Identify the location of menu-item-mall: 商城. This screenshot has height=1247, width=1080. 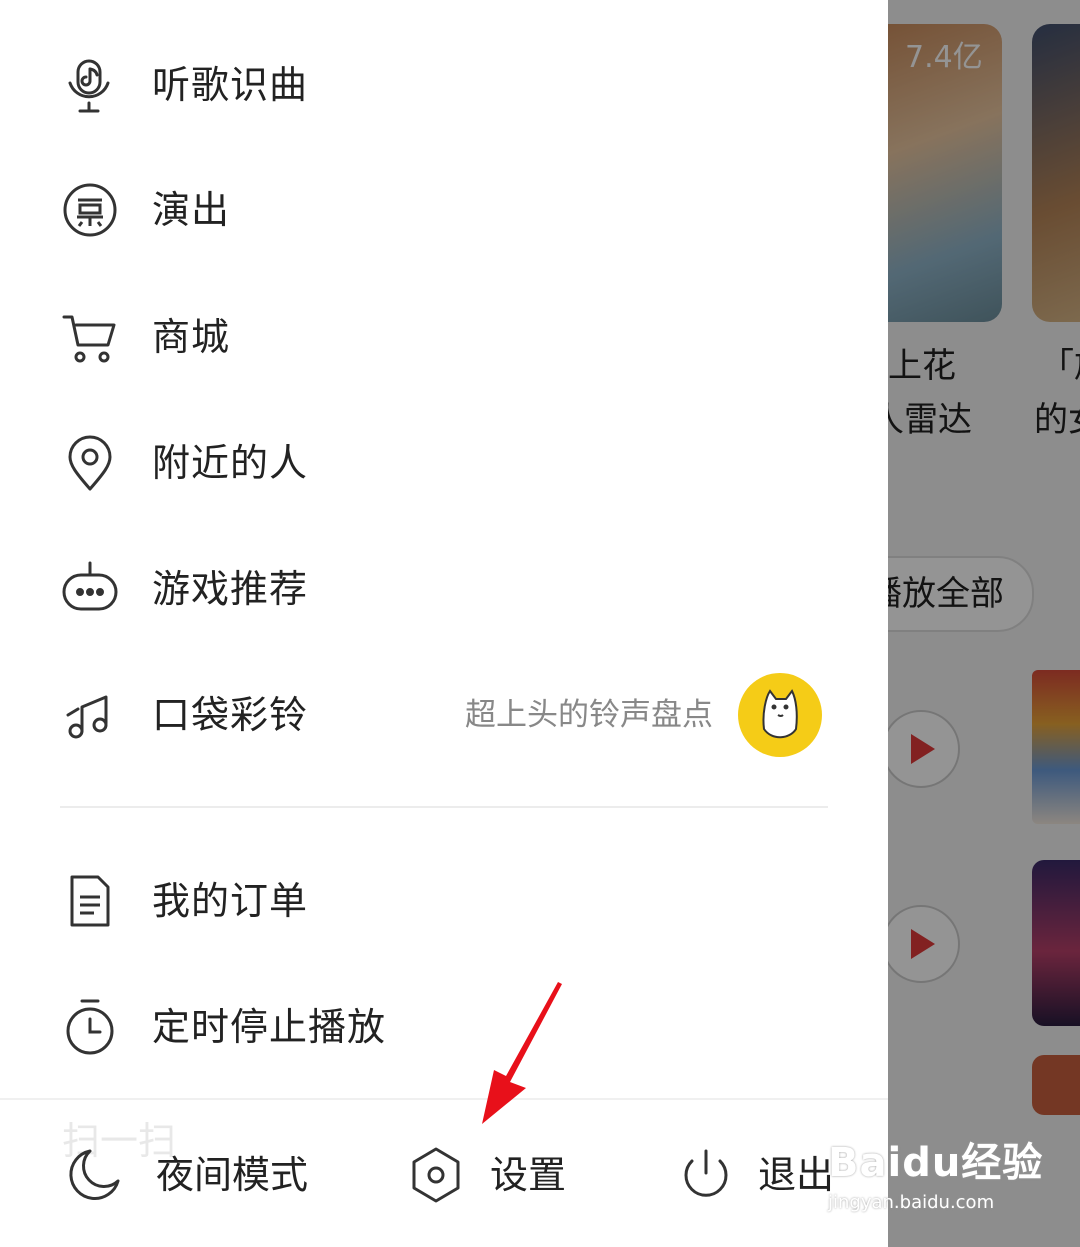
(444, 337).